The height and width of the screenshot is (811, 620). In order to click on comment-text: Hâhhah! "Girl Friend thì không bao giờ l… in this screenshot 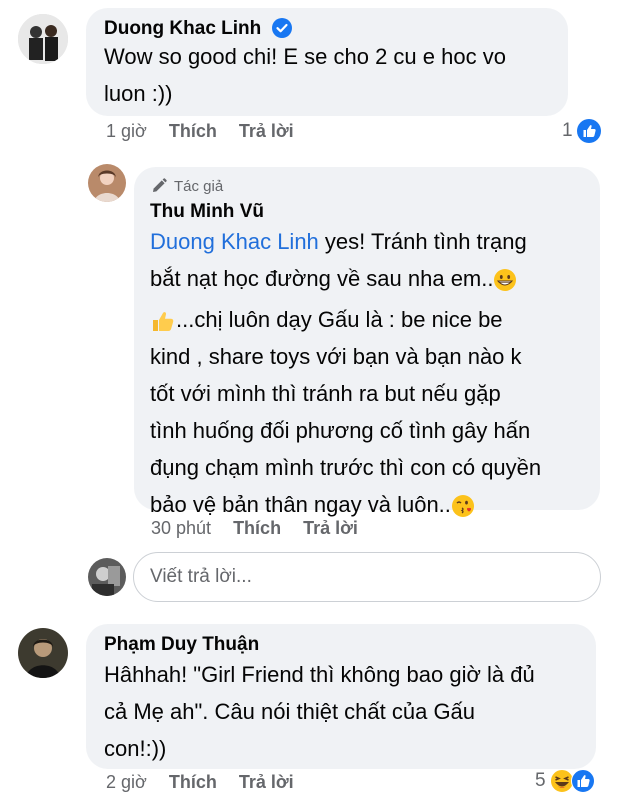, I will do `click(319, 711)`.